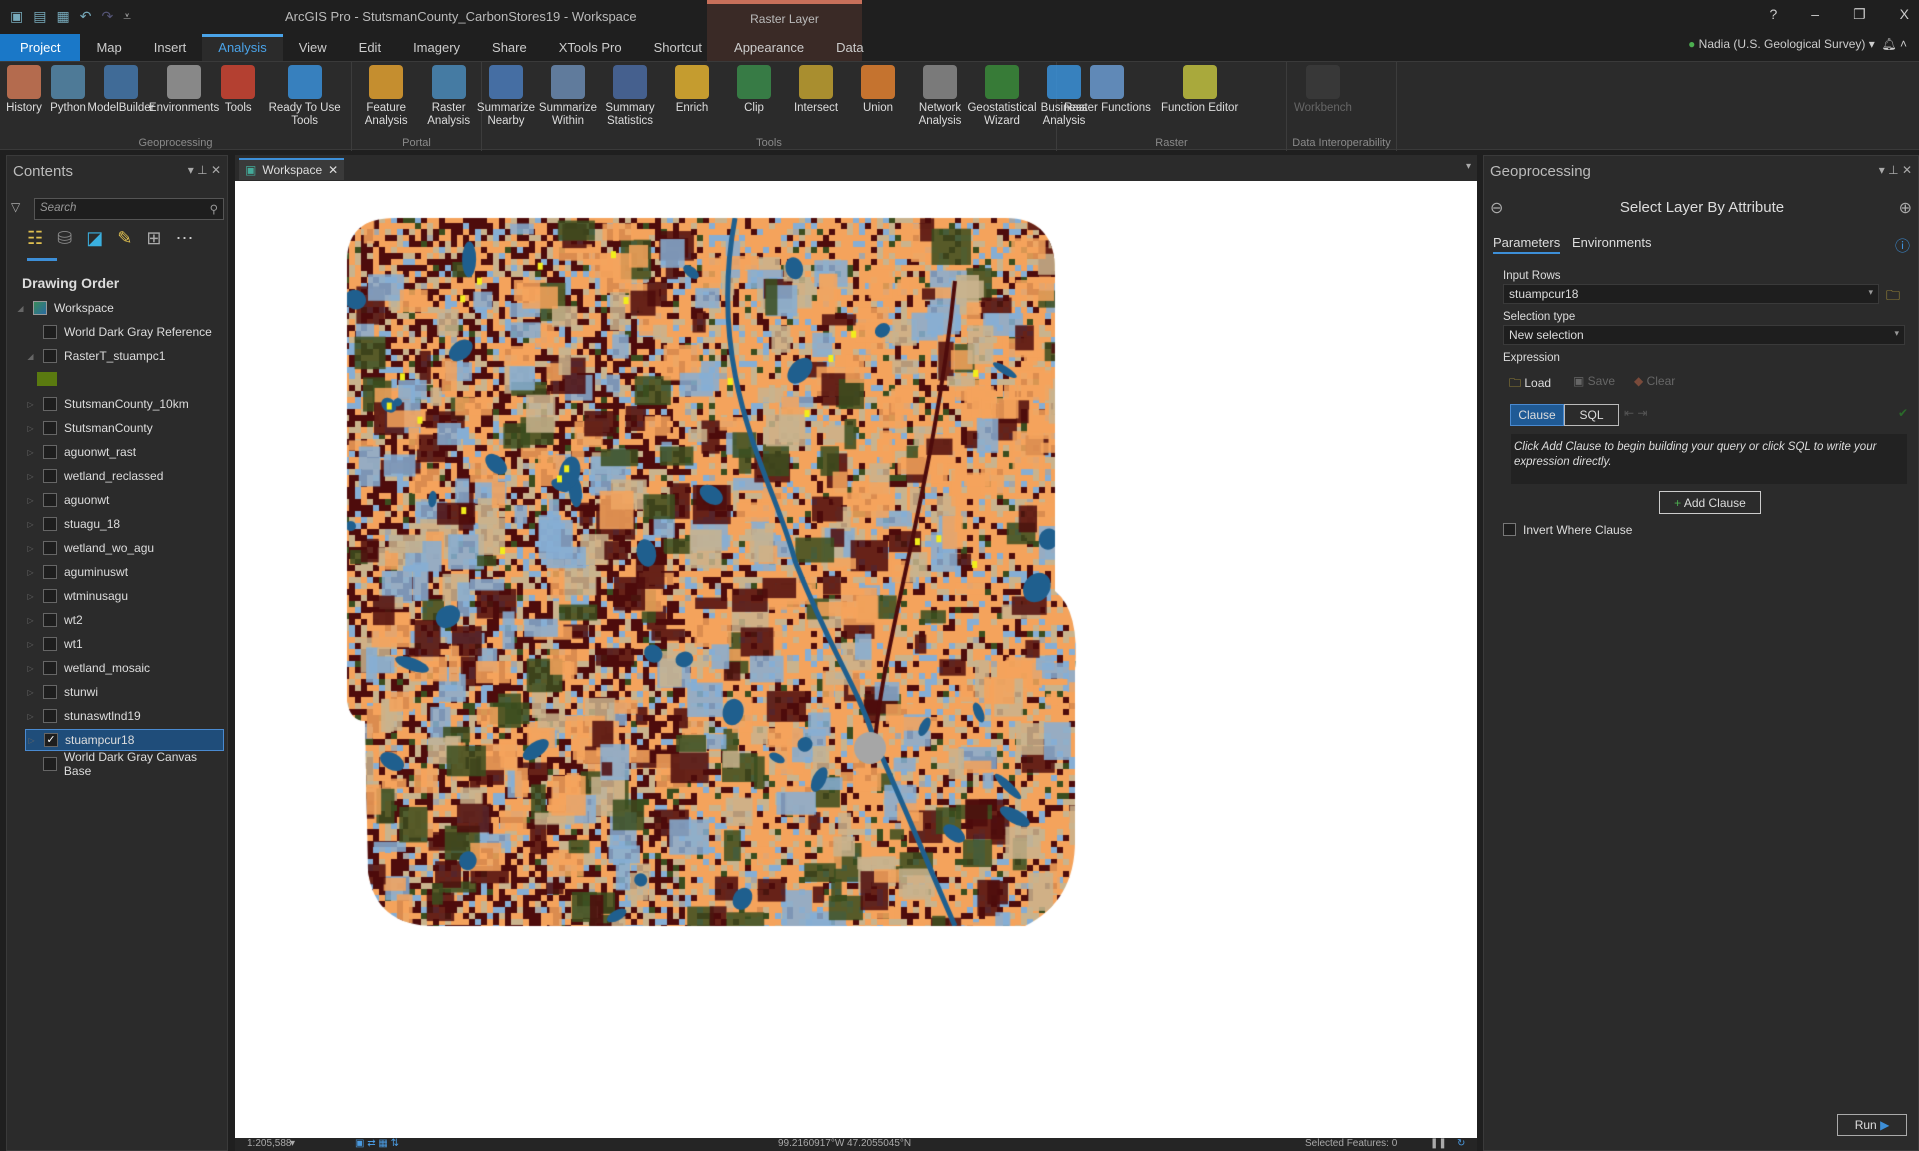 This screenshot has width=1919, height=1151. I want to click on ribbon-tab-edit: Edit, so click(370, 47).